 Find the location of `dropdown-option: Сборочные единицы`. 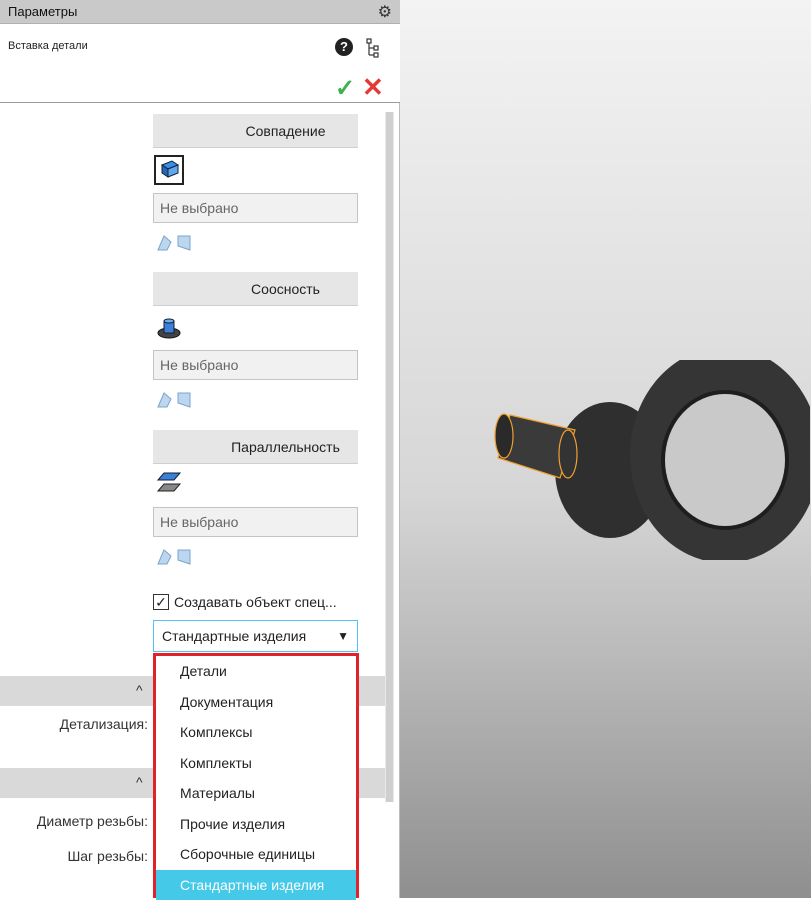

dropdown-option: Сборочные единицы is located at coordinates (256, 854).